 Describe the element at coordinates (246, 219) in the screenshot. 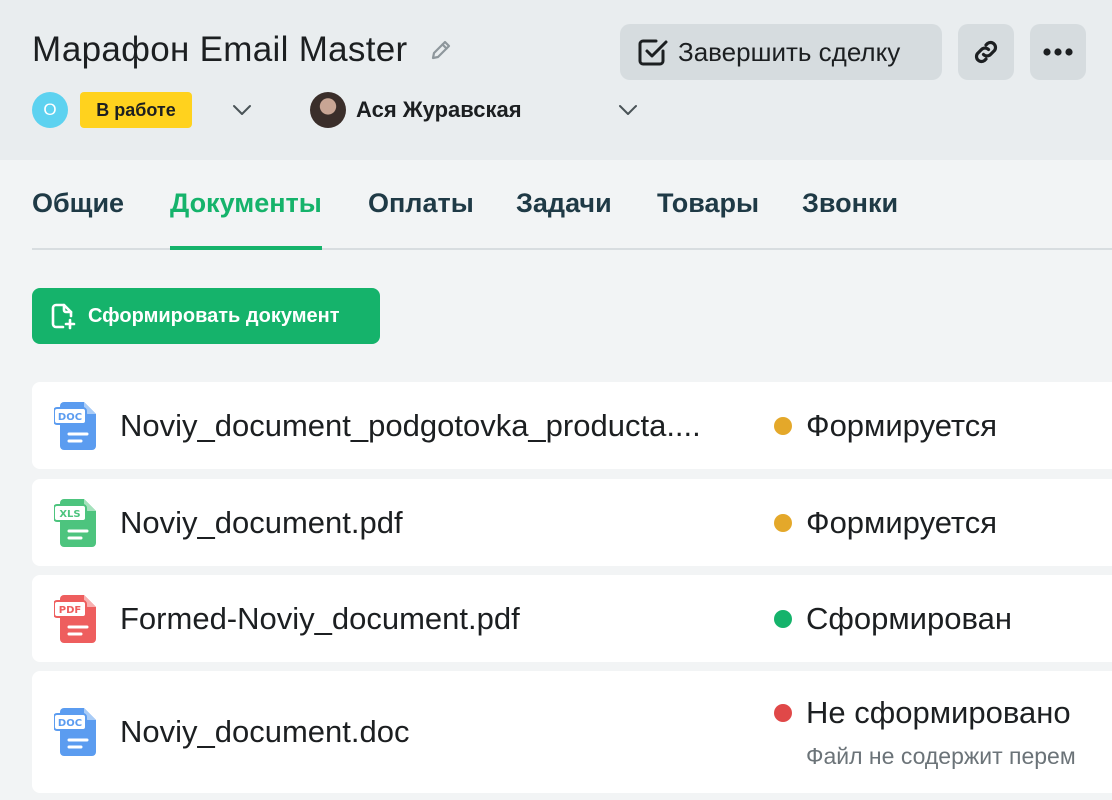

I see `tab-documents: Документы` at that location.